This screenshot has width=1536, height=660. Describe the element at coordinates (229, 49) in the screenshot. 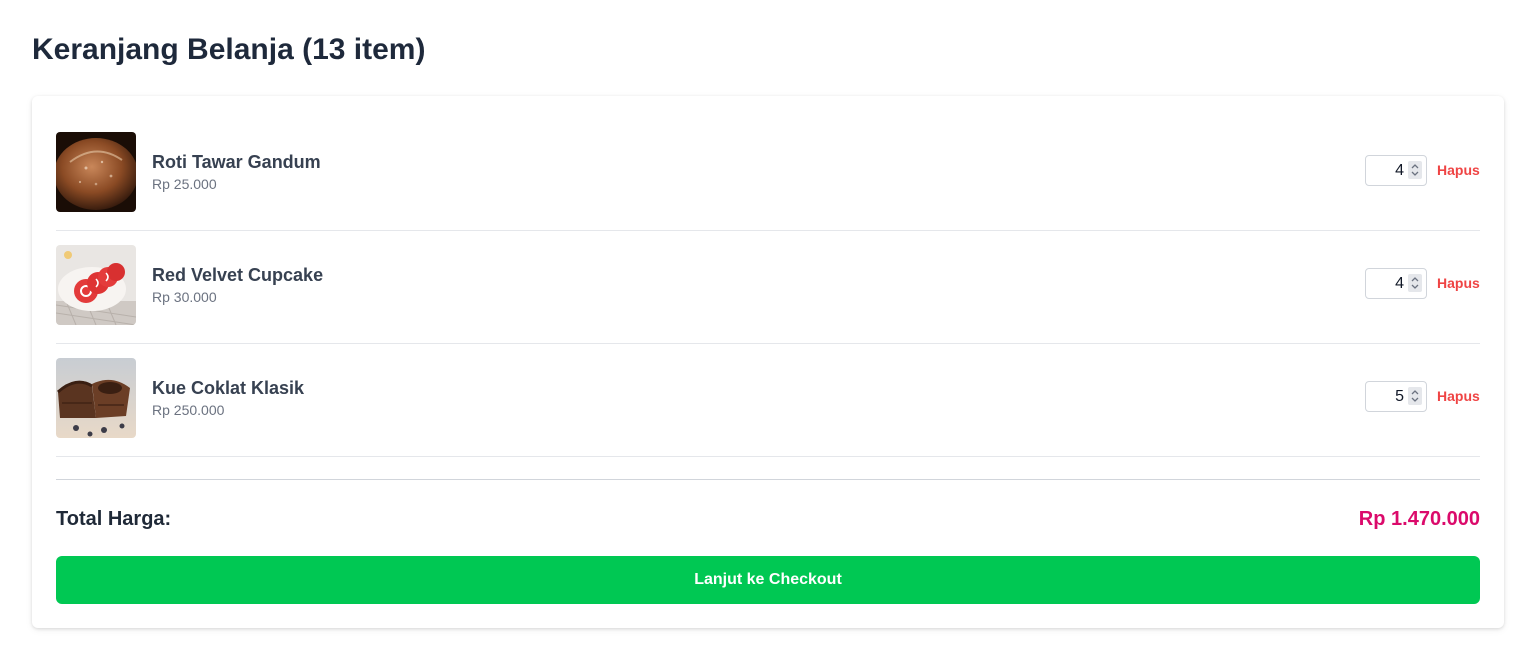

I see `page-title: Keranjang Belanja (13 item)` at that location.